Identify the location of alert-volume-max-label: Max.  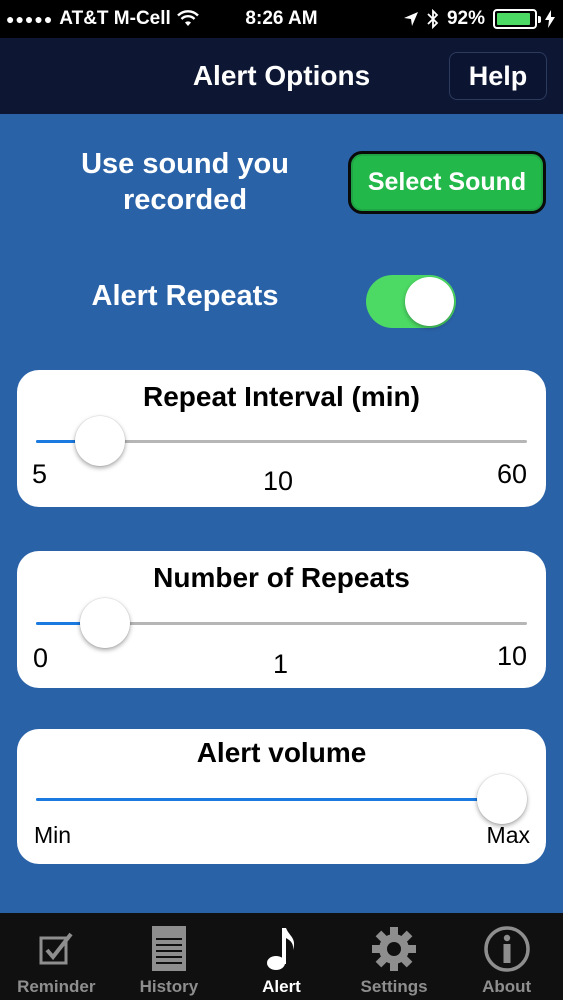
(508, 835).